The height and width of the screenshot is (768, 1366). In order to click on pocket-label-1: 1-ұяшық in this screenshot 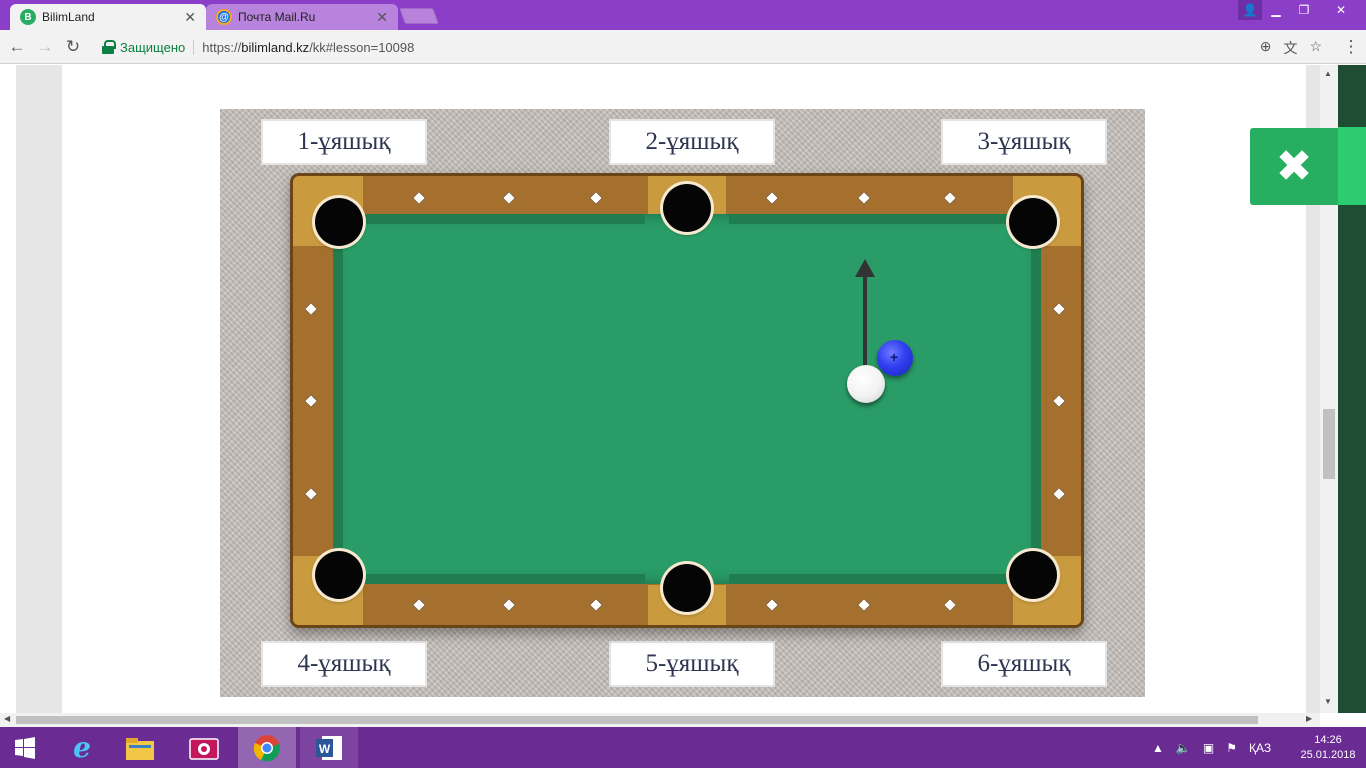, I will do `click(344, 142)`.